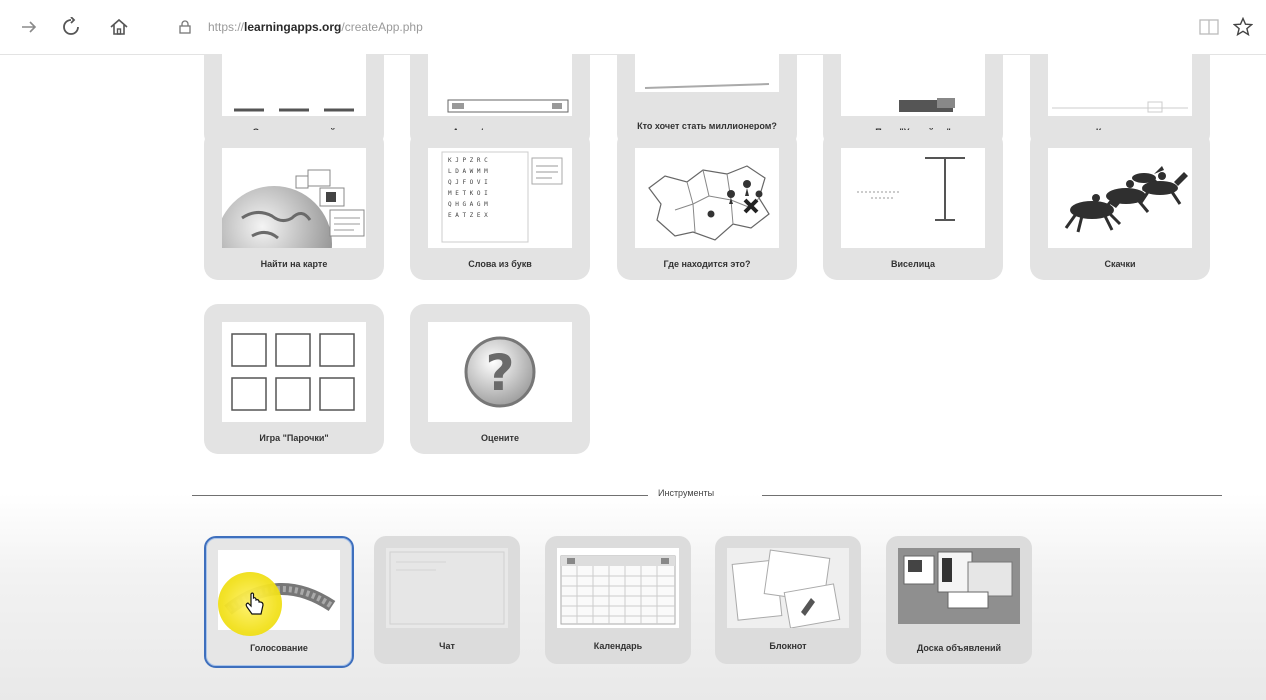 Image resolution: width=1266 pixels, height=700 pixels. I want to click on svg-text: E A T Z E X, so click(468, 215).